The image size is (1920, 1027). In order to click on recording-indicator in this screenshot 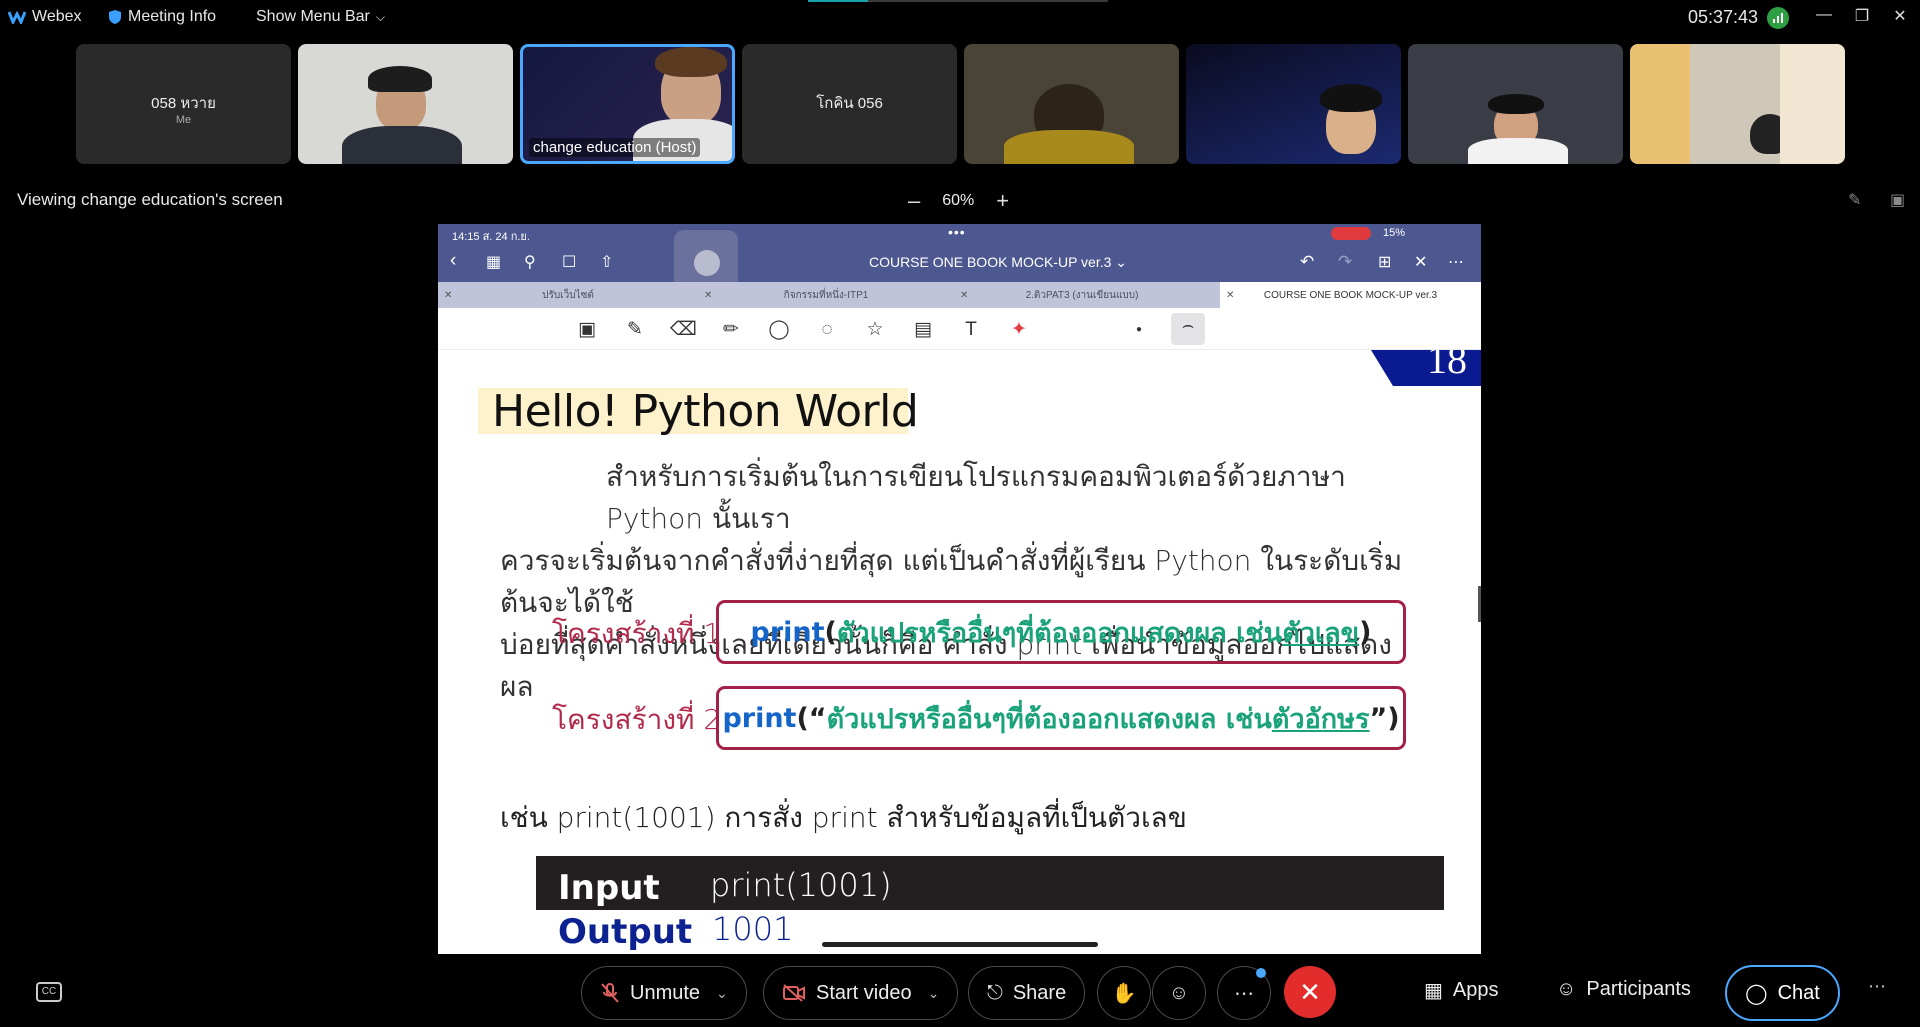, I will do `click(1351, 233)`.